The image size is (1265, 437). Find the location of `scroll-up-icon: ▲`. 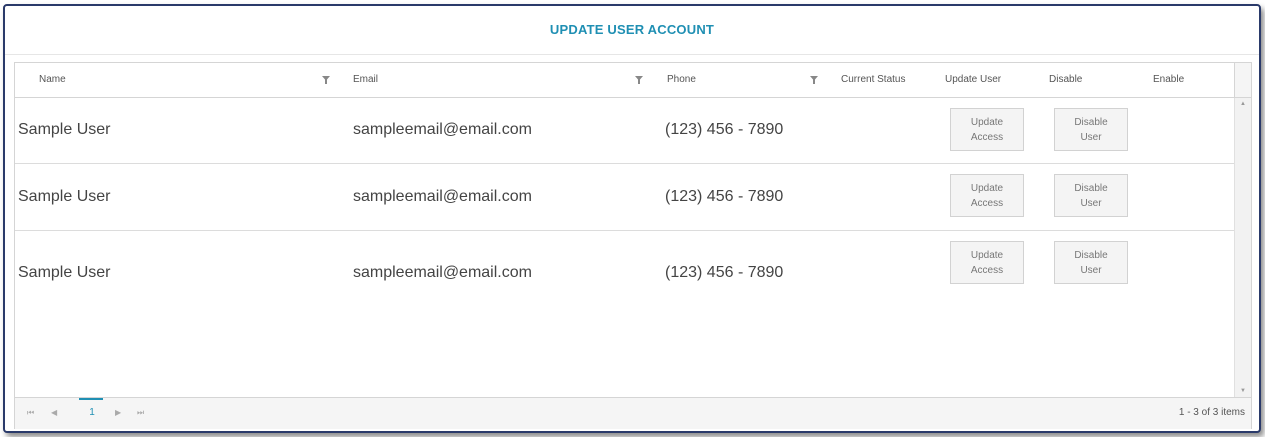

scroll-up-icon: ▲ is located at coordinates (1243, 104).